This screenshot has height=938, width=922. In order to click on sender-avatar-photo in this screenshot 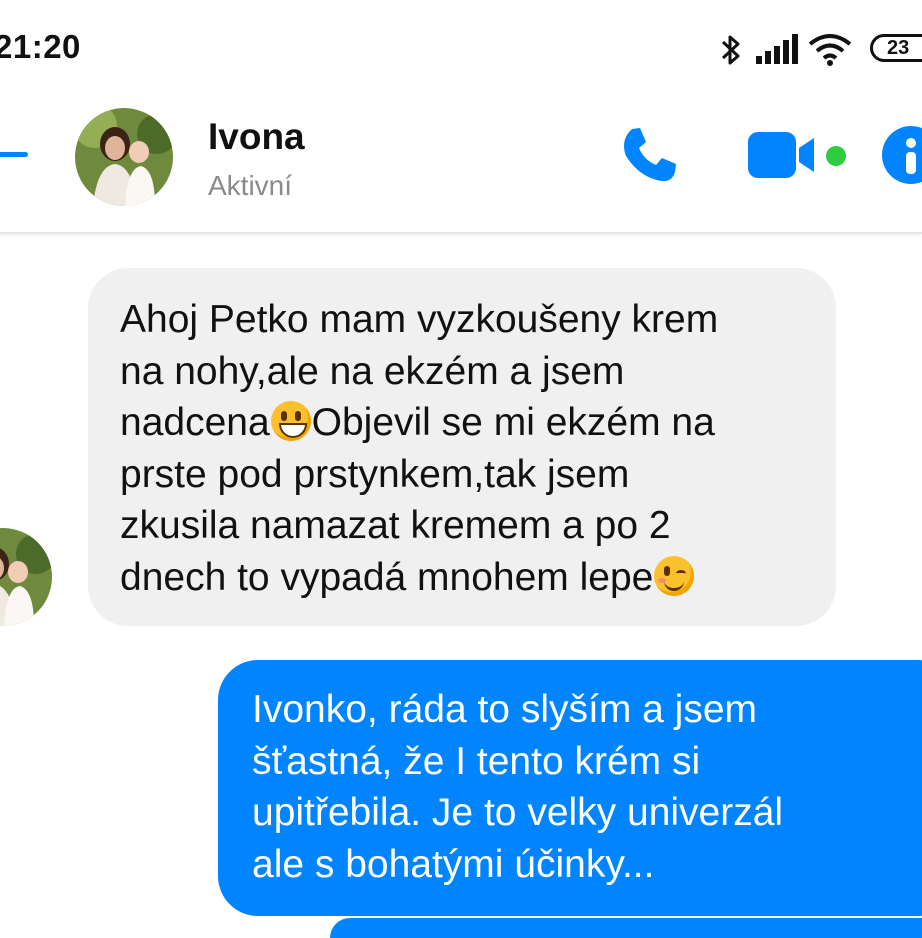, I will do `click(26, 577)`.